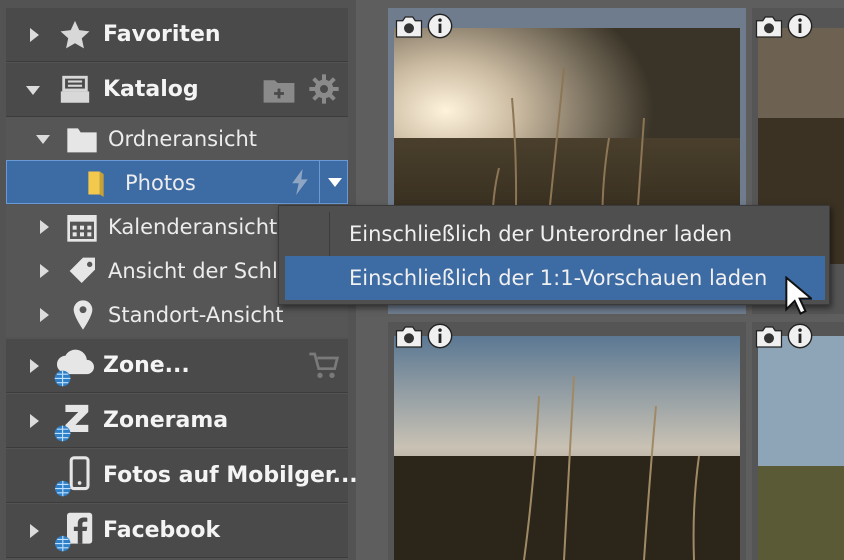  I want to click on tree-item-photos: Photos, so click(177, 182).